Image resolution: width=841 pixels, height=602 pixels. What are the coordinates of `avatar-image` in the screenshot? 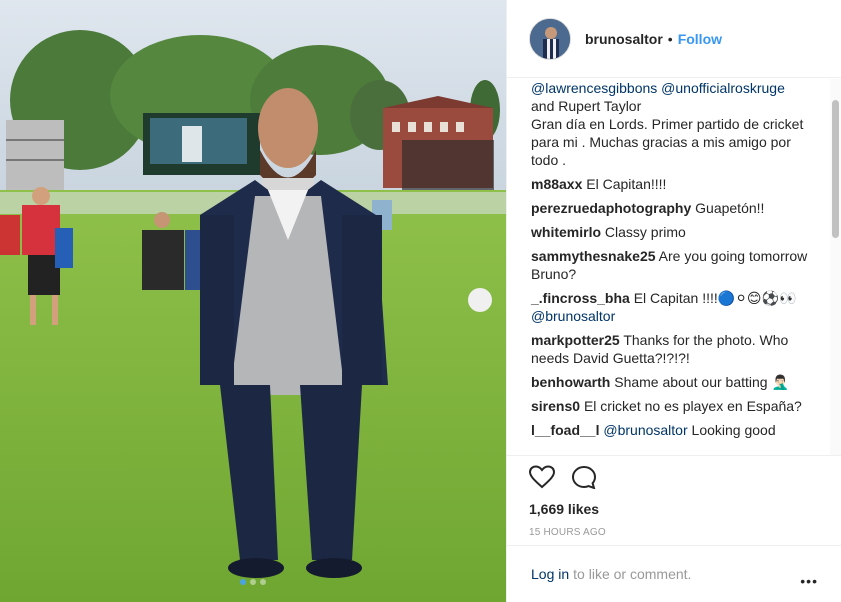 It's located at (550, 38).